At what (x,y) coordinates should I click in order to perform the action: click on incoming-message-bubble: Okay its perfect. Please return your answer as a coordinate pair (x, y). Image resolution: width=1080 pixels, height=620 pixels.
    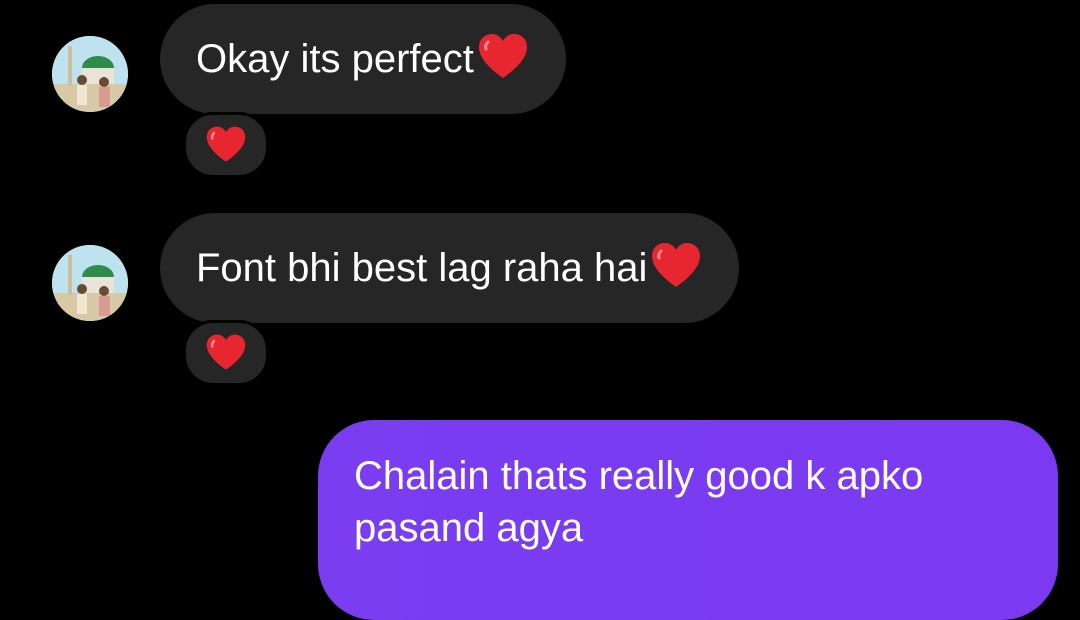
    Looking at the image, I should click on (363, 59).